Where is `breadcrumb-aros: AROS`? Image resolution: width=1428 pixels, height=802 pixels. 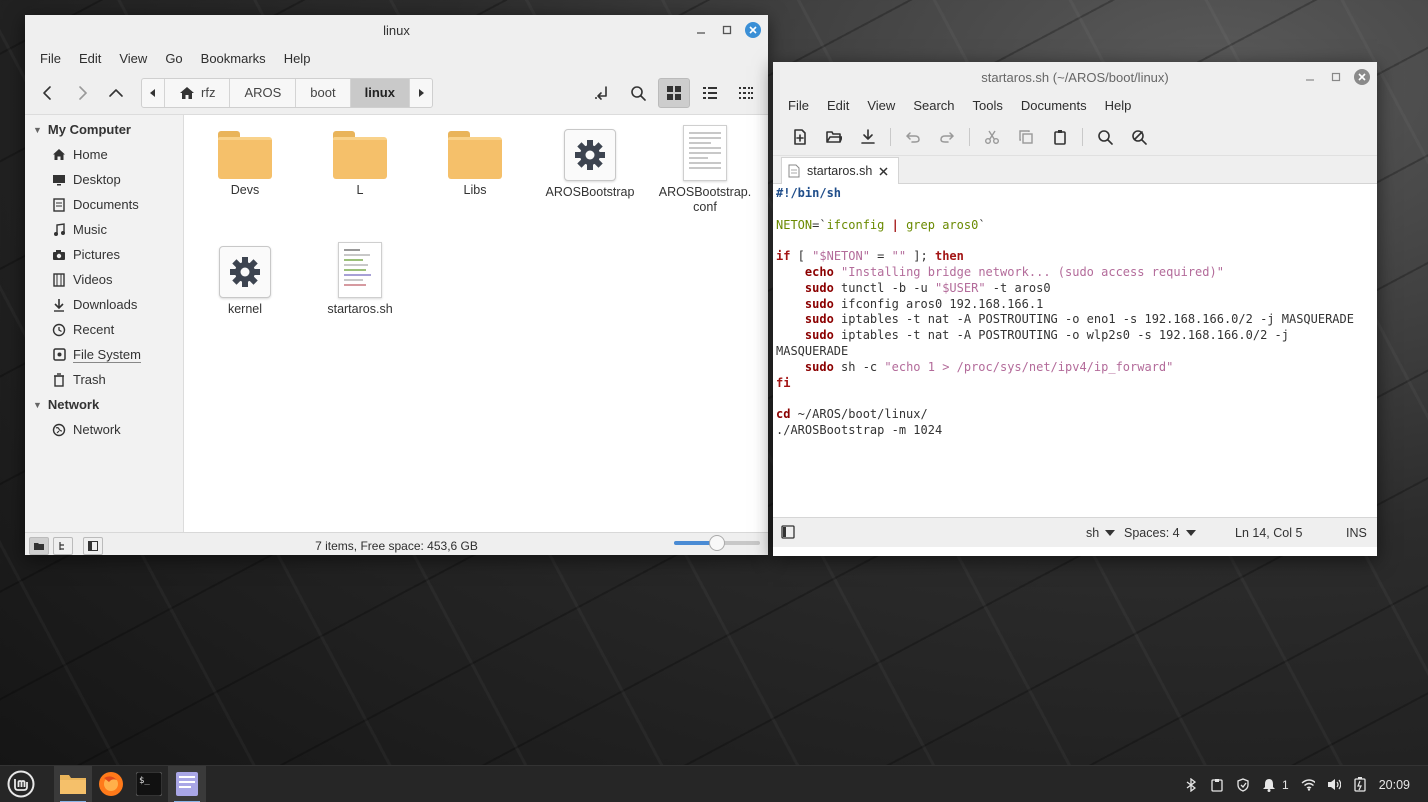 breadcrumb-aros: AROS is located at coordinates (263, 92).